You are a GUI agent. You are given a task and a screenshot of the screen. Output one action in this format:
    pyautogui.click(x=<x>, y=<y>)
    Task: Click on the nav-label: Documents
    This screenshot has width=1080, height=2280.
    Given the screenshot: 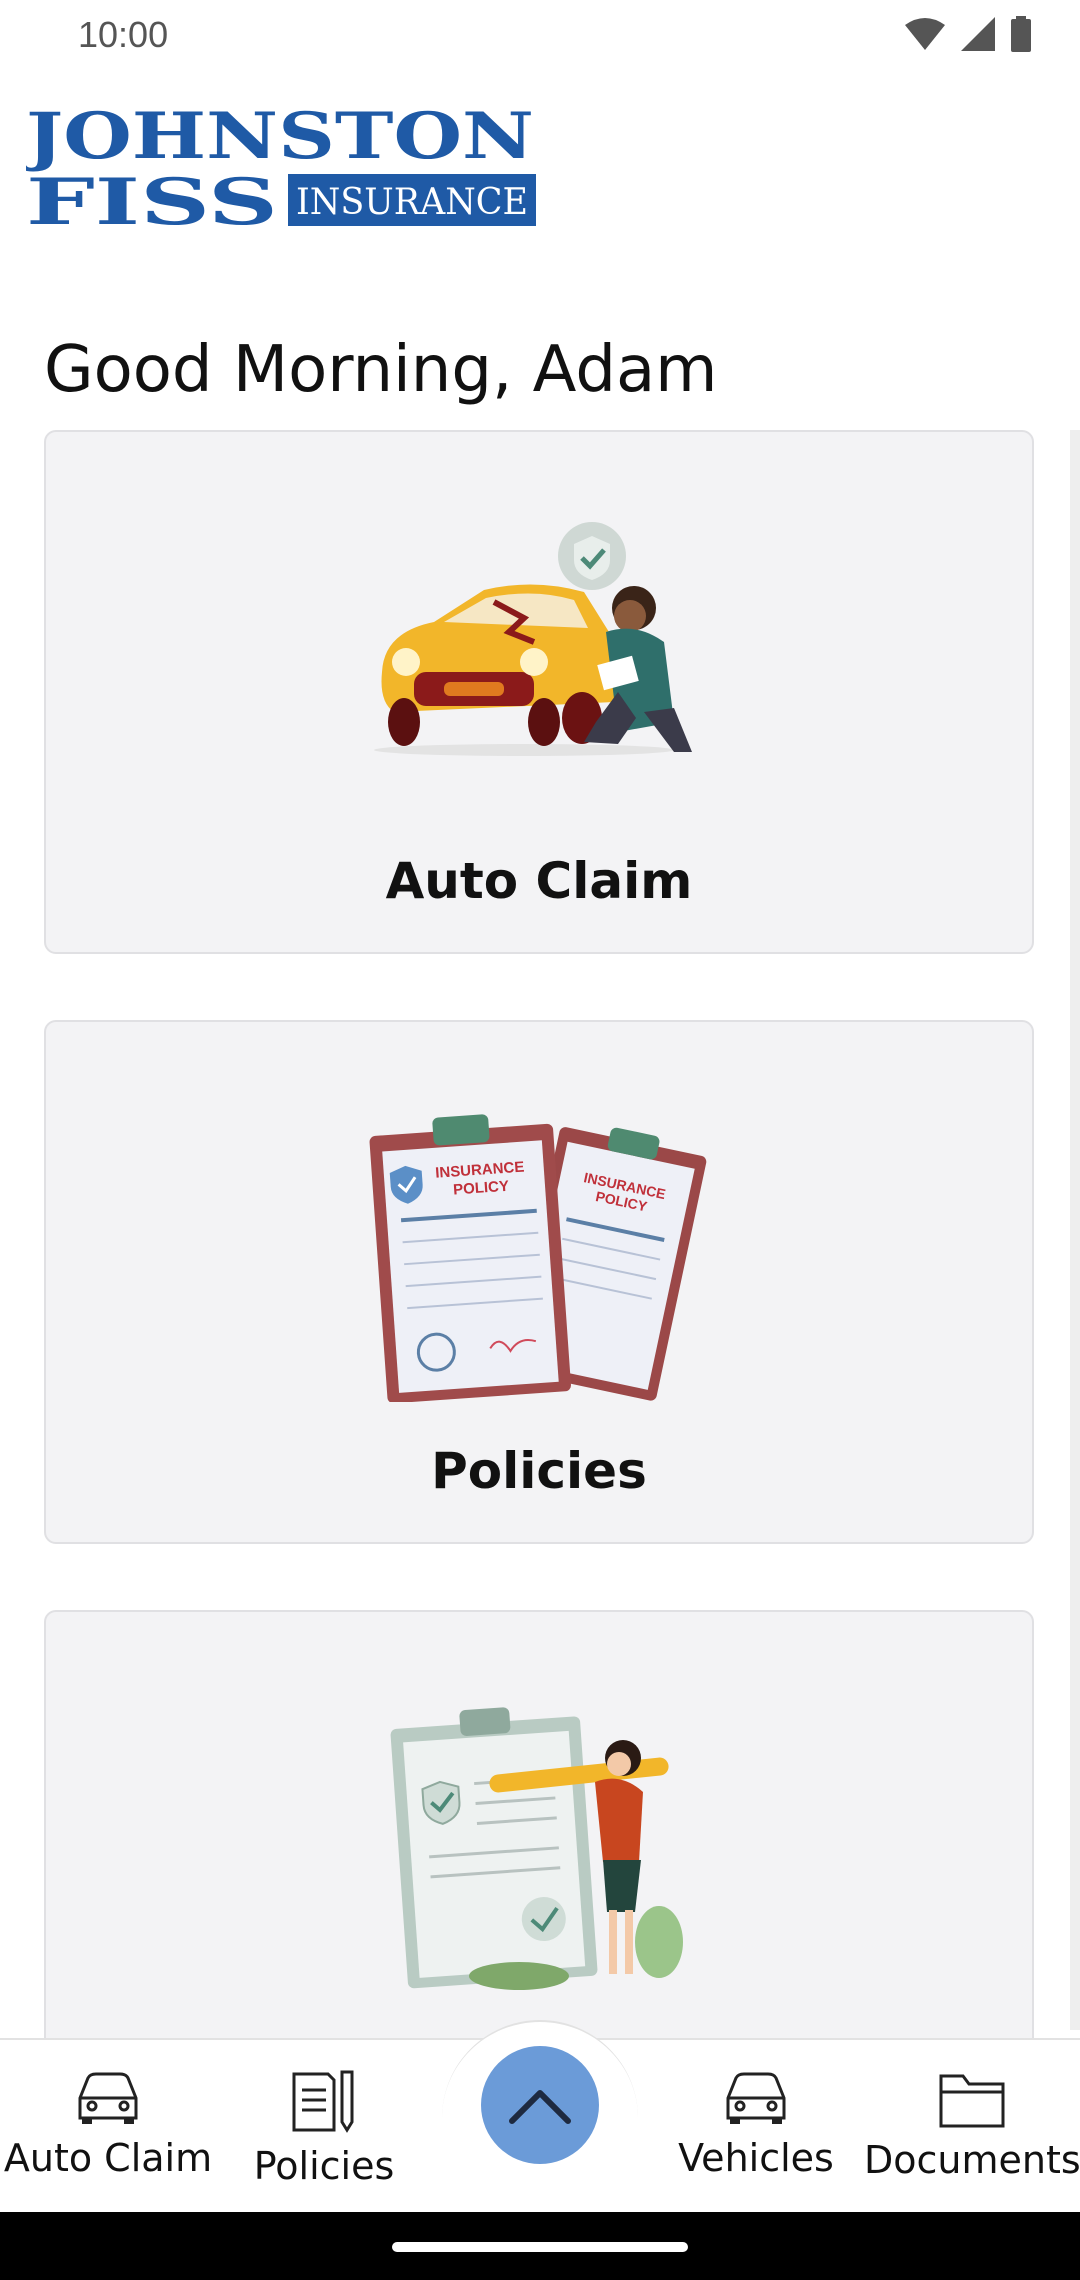 What is the action you would take?
    pyautogui.click(x=972, y=2160)
    